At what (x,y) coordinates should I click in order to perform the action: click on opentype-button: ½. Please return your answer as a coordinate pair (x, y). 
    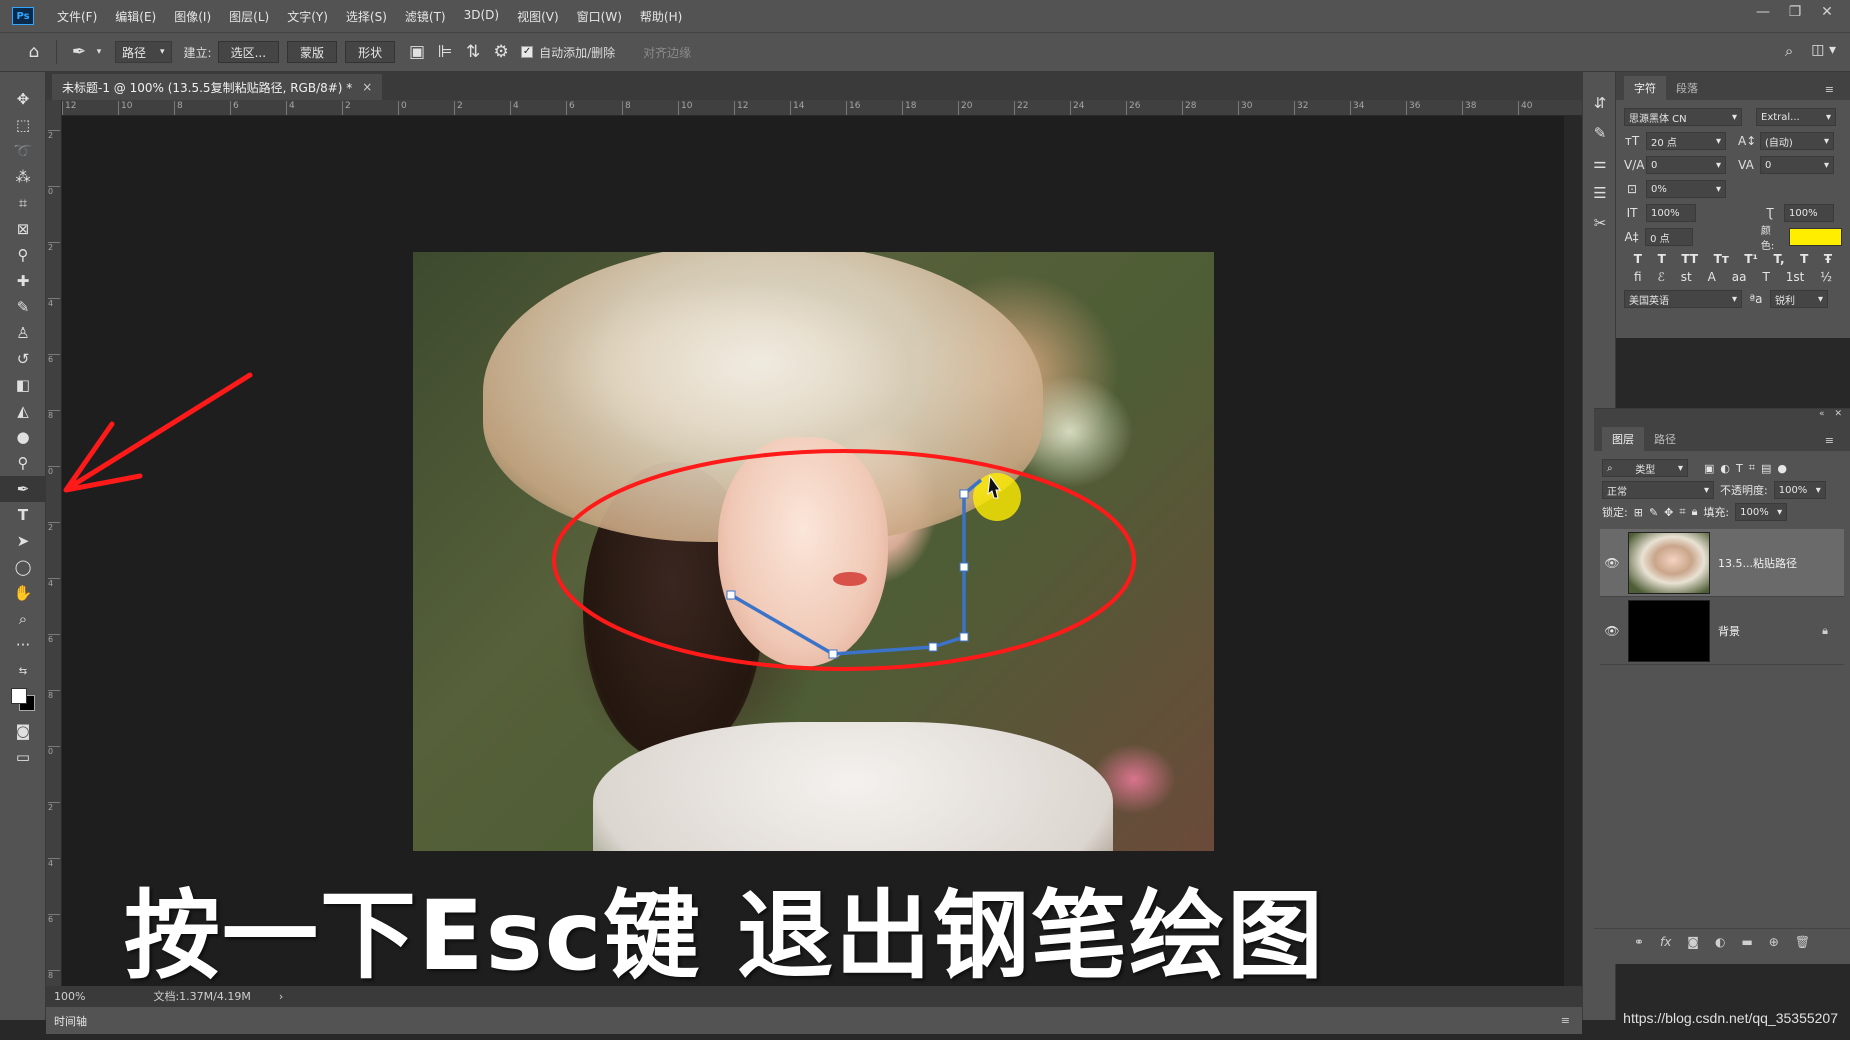
    Looking at the image, I should click on (1826, 277).